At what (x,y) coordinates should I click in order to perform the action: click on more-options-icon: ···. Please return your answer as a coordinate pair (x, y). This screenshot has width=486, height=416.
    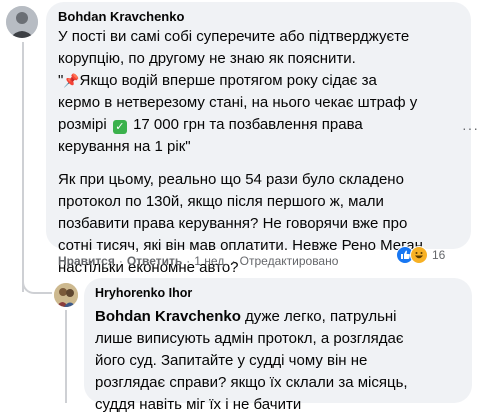
    Looking at the image, I should click on (470, 128).